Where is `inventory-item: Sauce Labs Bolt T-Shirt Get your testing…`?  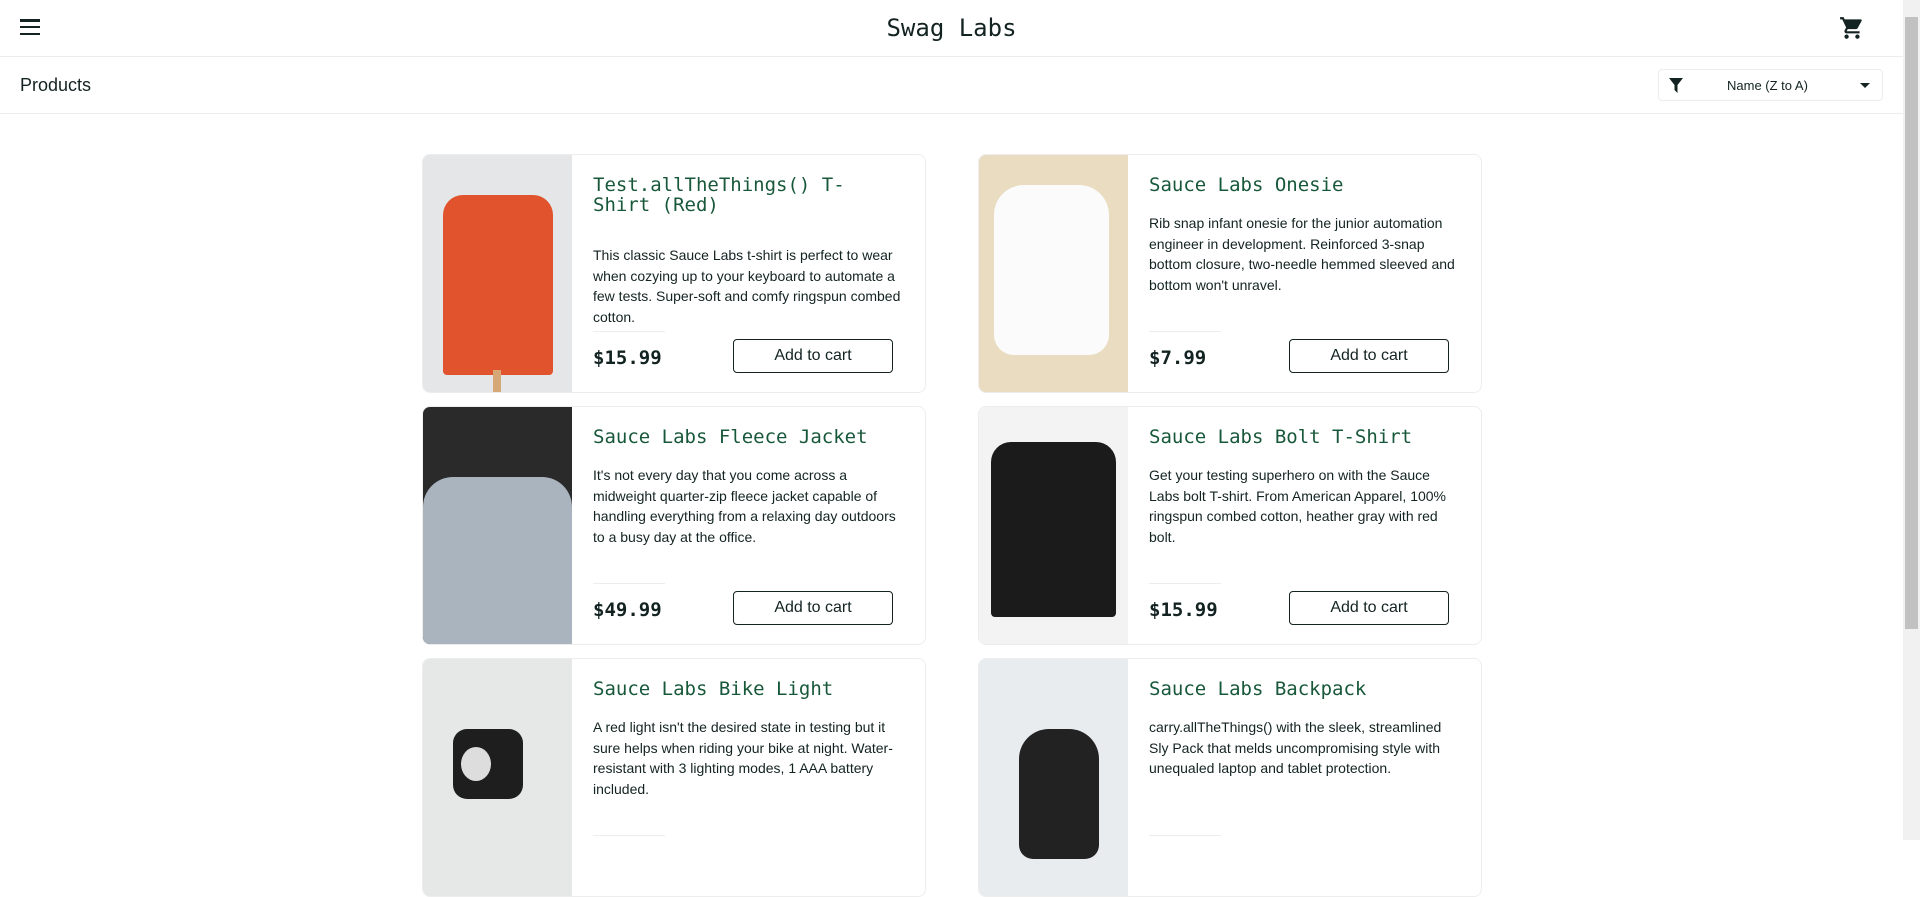
inventory-item: Sauce Labs Bolt T-Shirt Get your testing… is located at coordinates (1230, 525).